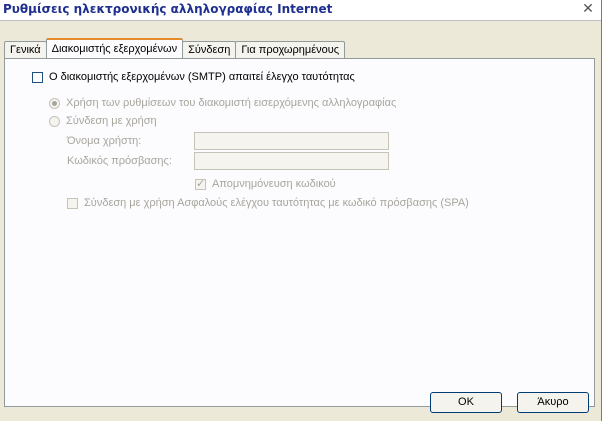 The width and height of the screenshot is (602, 421). What do you see at coordinates (291, 161) in the screenshot?
I see `password-field` at bounding box center [291, 161].